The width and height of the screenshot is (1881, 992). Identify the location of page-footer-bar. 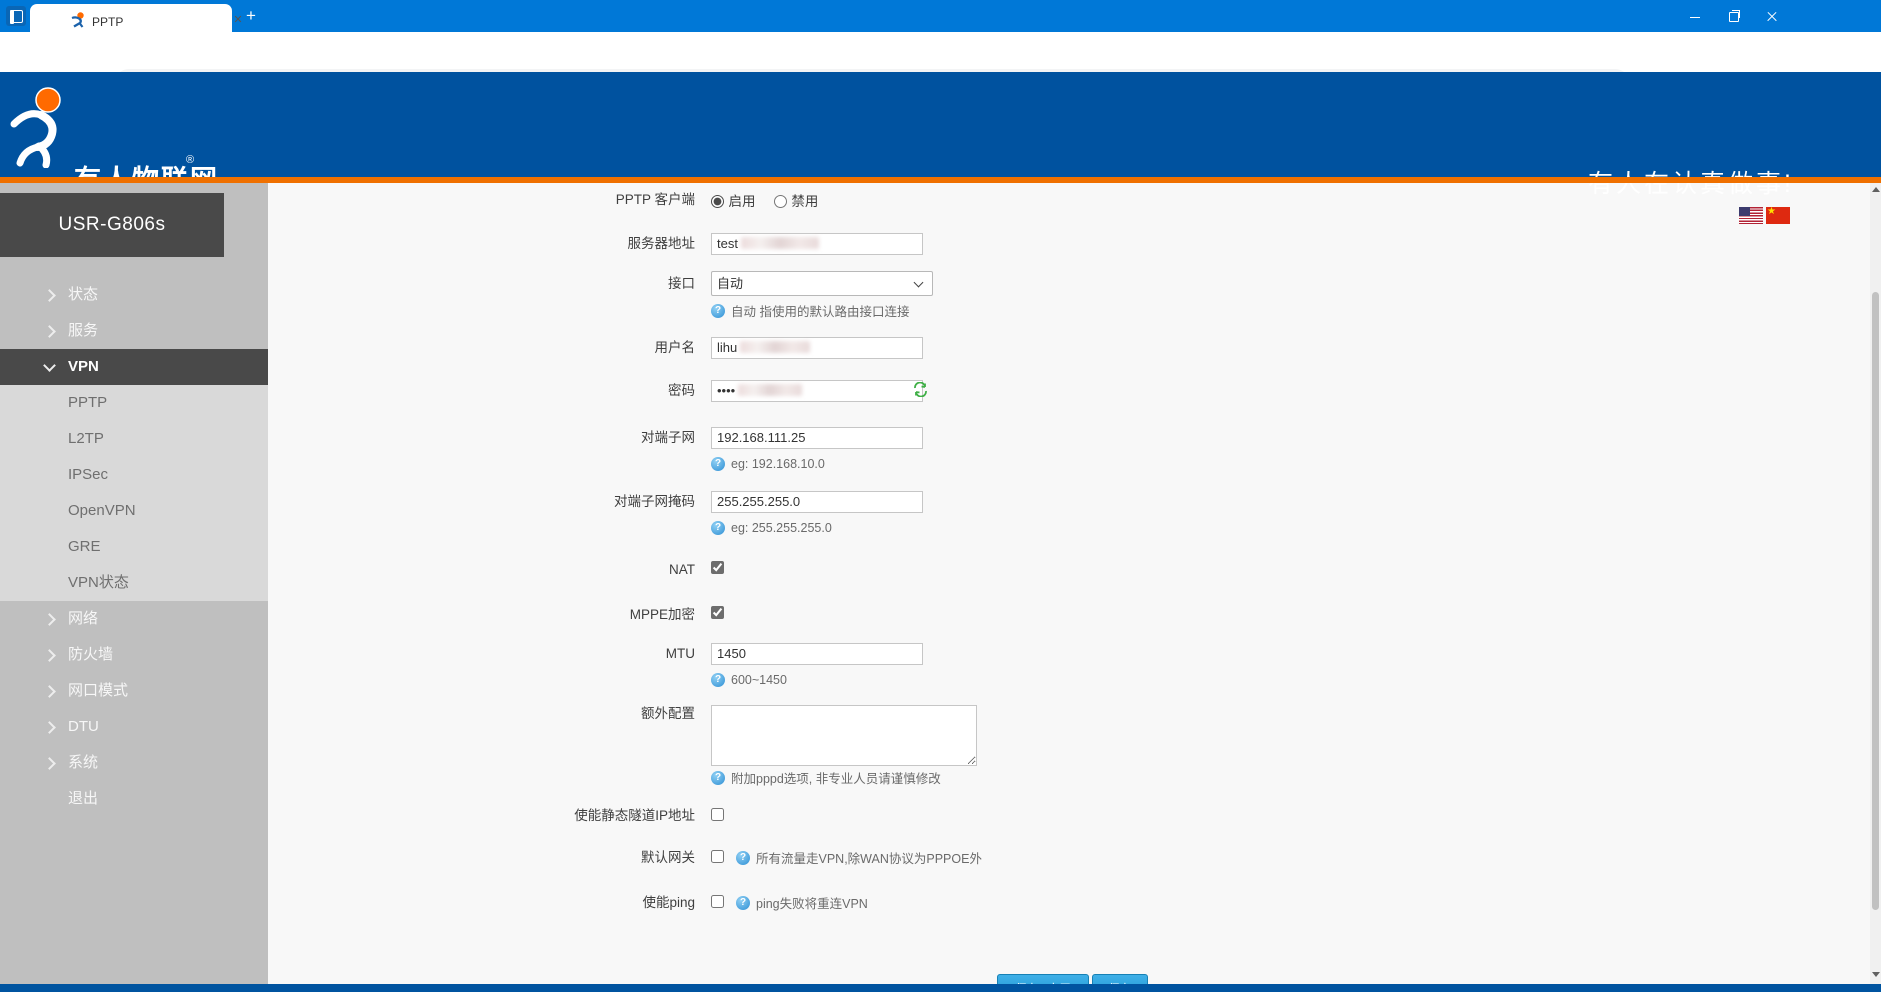
(940, 988).